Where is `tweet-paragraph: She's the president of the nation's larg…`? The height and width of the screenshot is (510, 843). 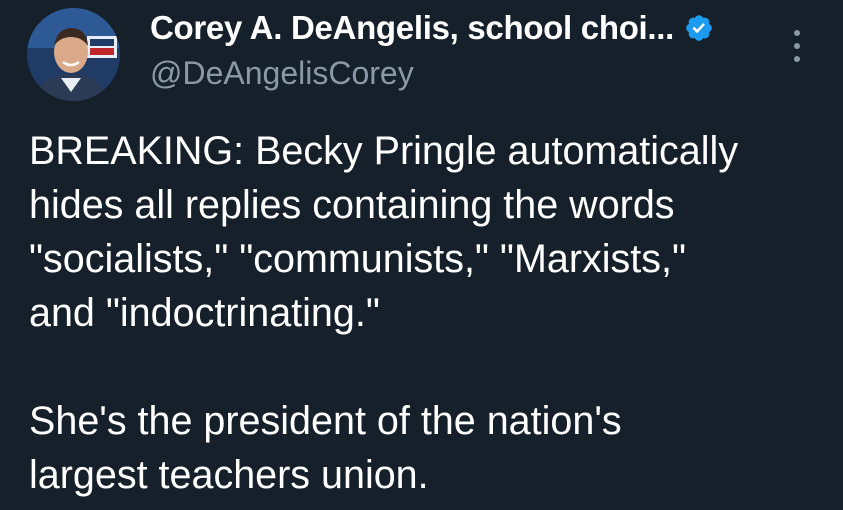
tweet-paragraph: She's the president of the nation's larg… is located at coordinates (325, 448).